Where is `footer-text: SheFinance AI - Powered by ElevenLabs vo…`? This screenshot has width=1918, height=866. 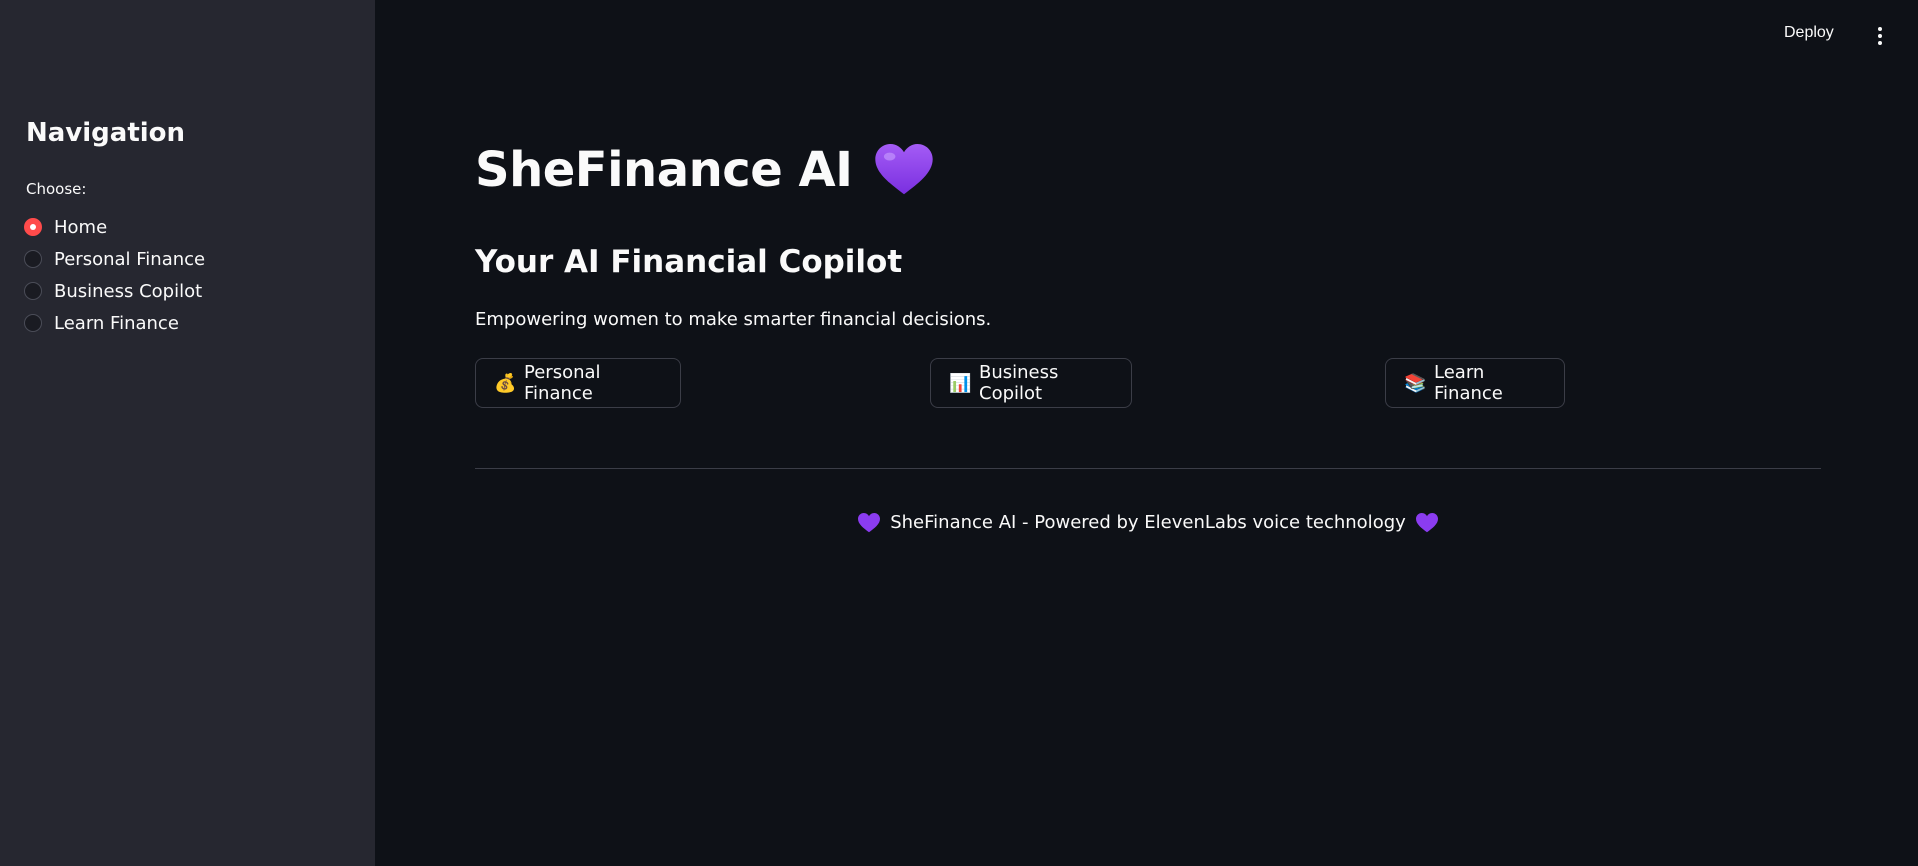 footer-text: SheFinance AI - Powered by ElevenLabs vo… is located at coordinates (1148, 522).